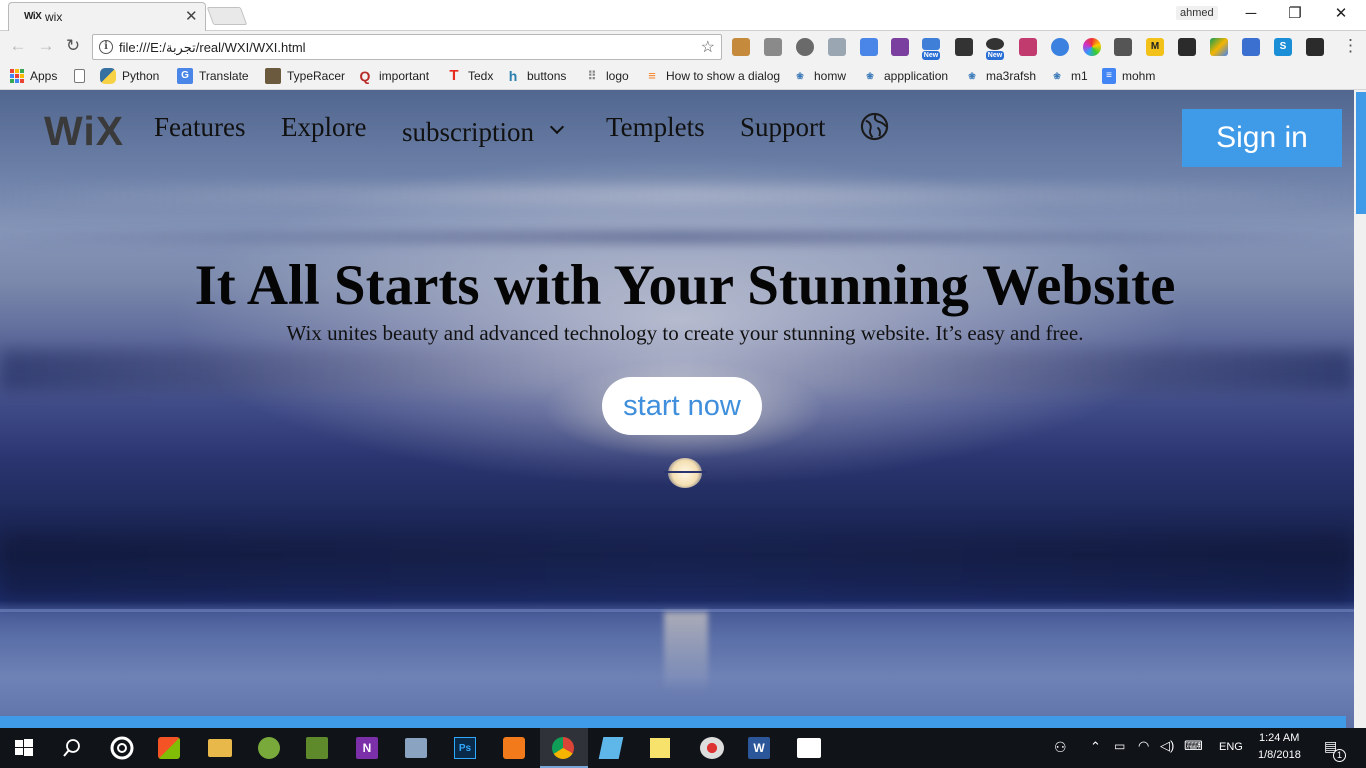  I want to click on cortana-icon, so click(122, 748).